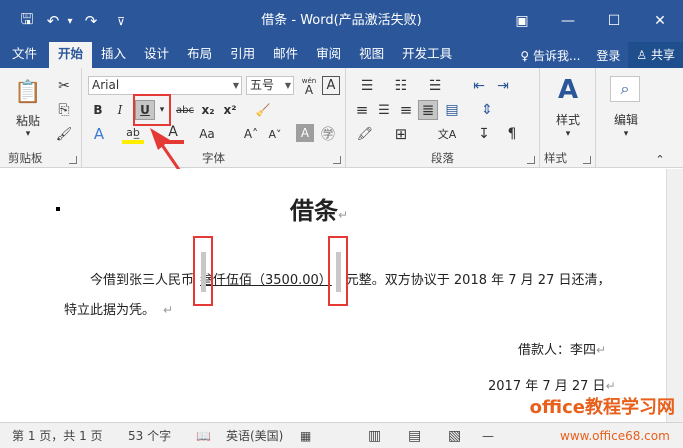 This screenshot has width=683, height=448. I want to click on bullet-mark, so click(58, 209).